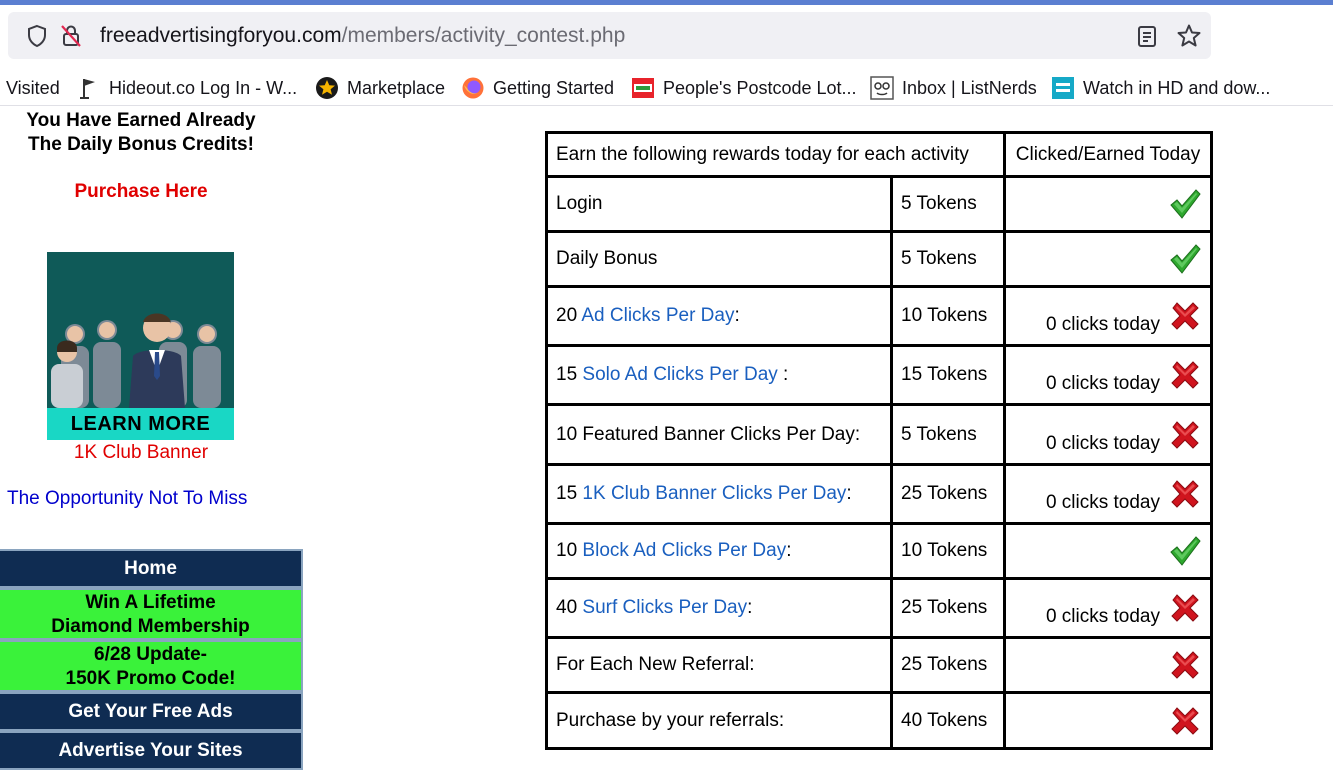 The width and height of the screenshot is (1333, 777). I want to click on shield-icon, so click(37, 36).